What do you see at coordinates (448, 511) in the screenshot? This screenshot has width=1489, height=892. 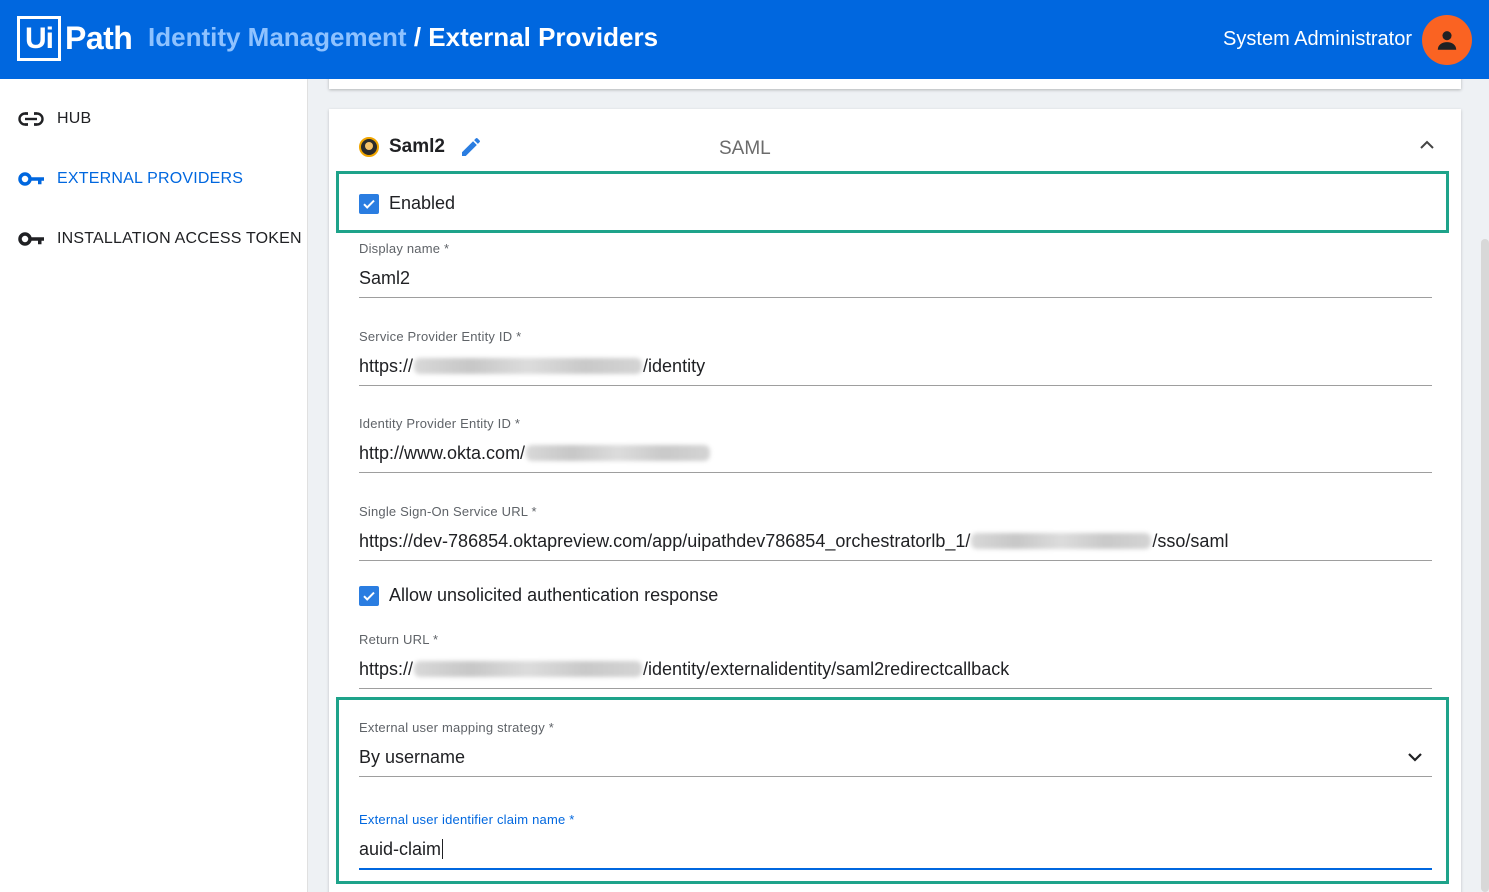 I see `field-label: Single Sign-On Service URL *` at bounding box center [448, 511].